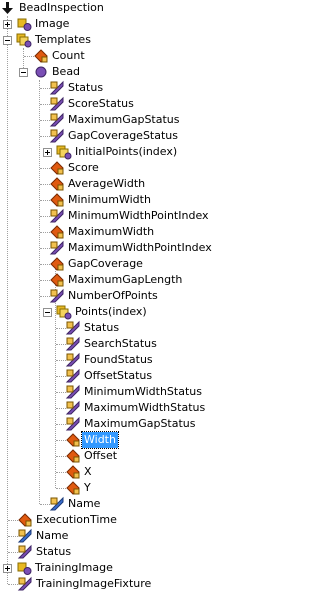 The height and width of the screenshot is (597, 320). What do you see at coordinates (111, 312) in the screenshot?
I see `tree-item-label: Points(index)` at bounding box center [111, 312].